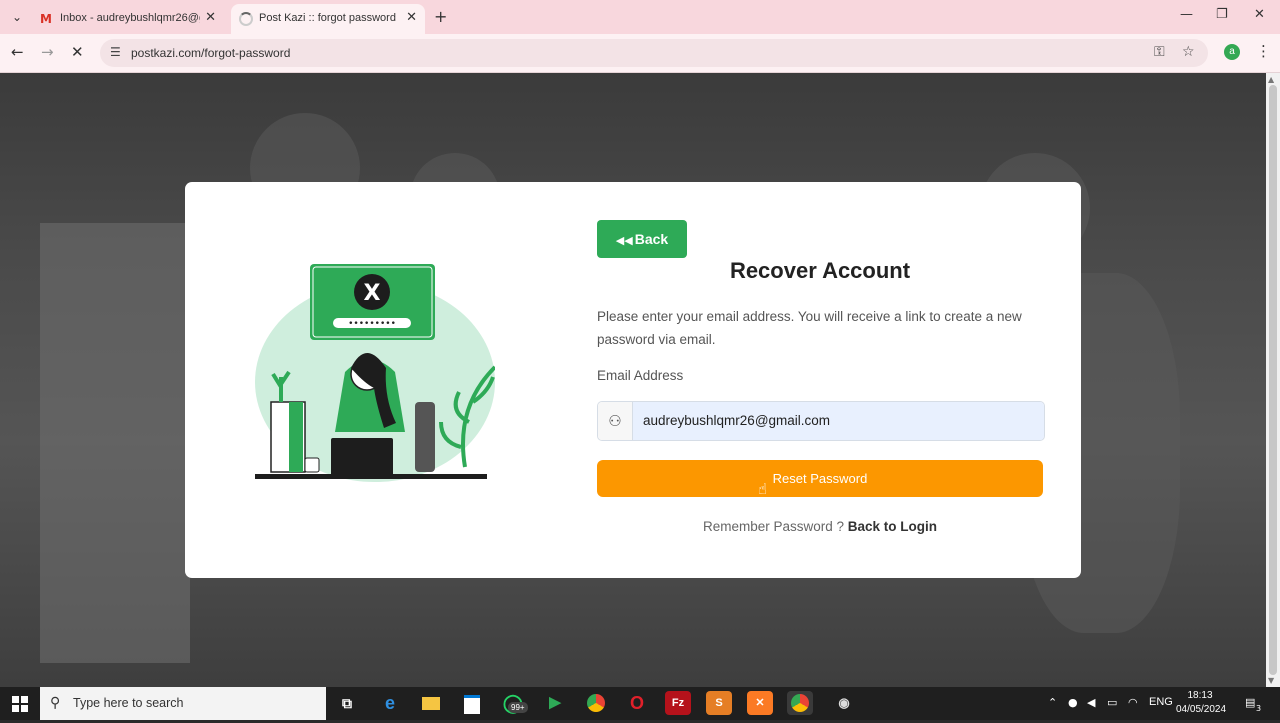 The width and height of the screenshot is (1280, 723). I want to click on clock-time: 18:13, so click(1200, 695).